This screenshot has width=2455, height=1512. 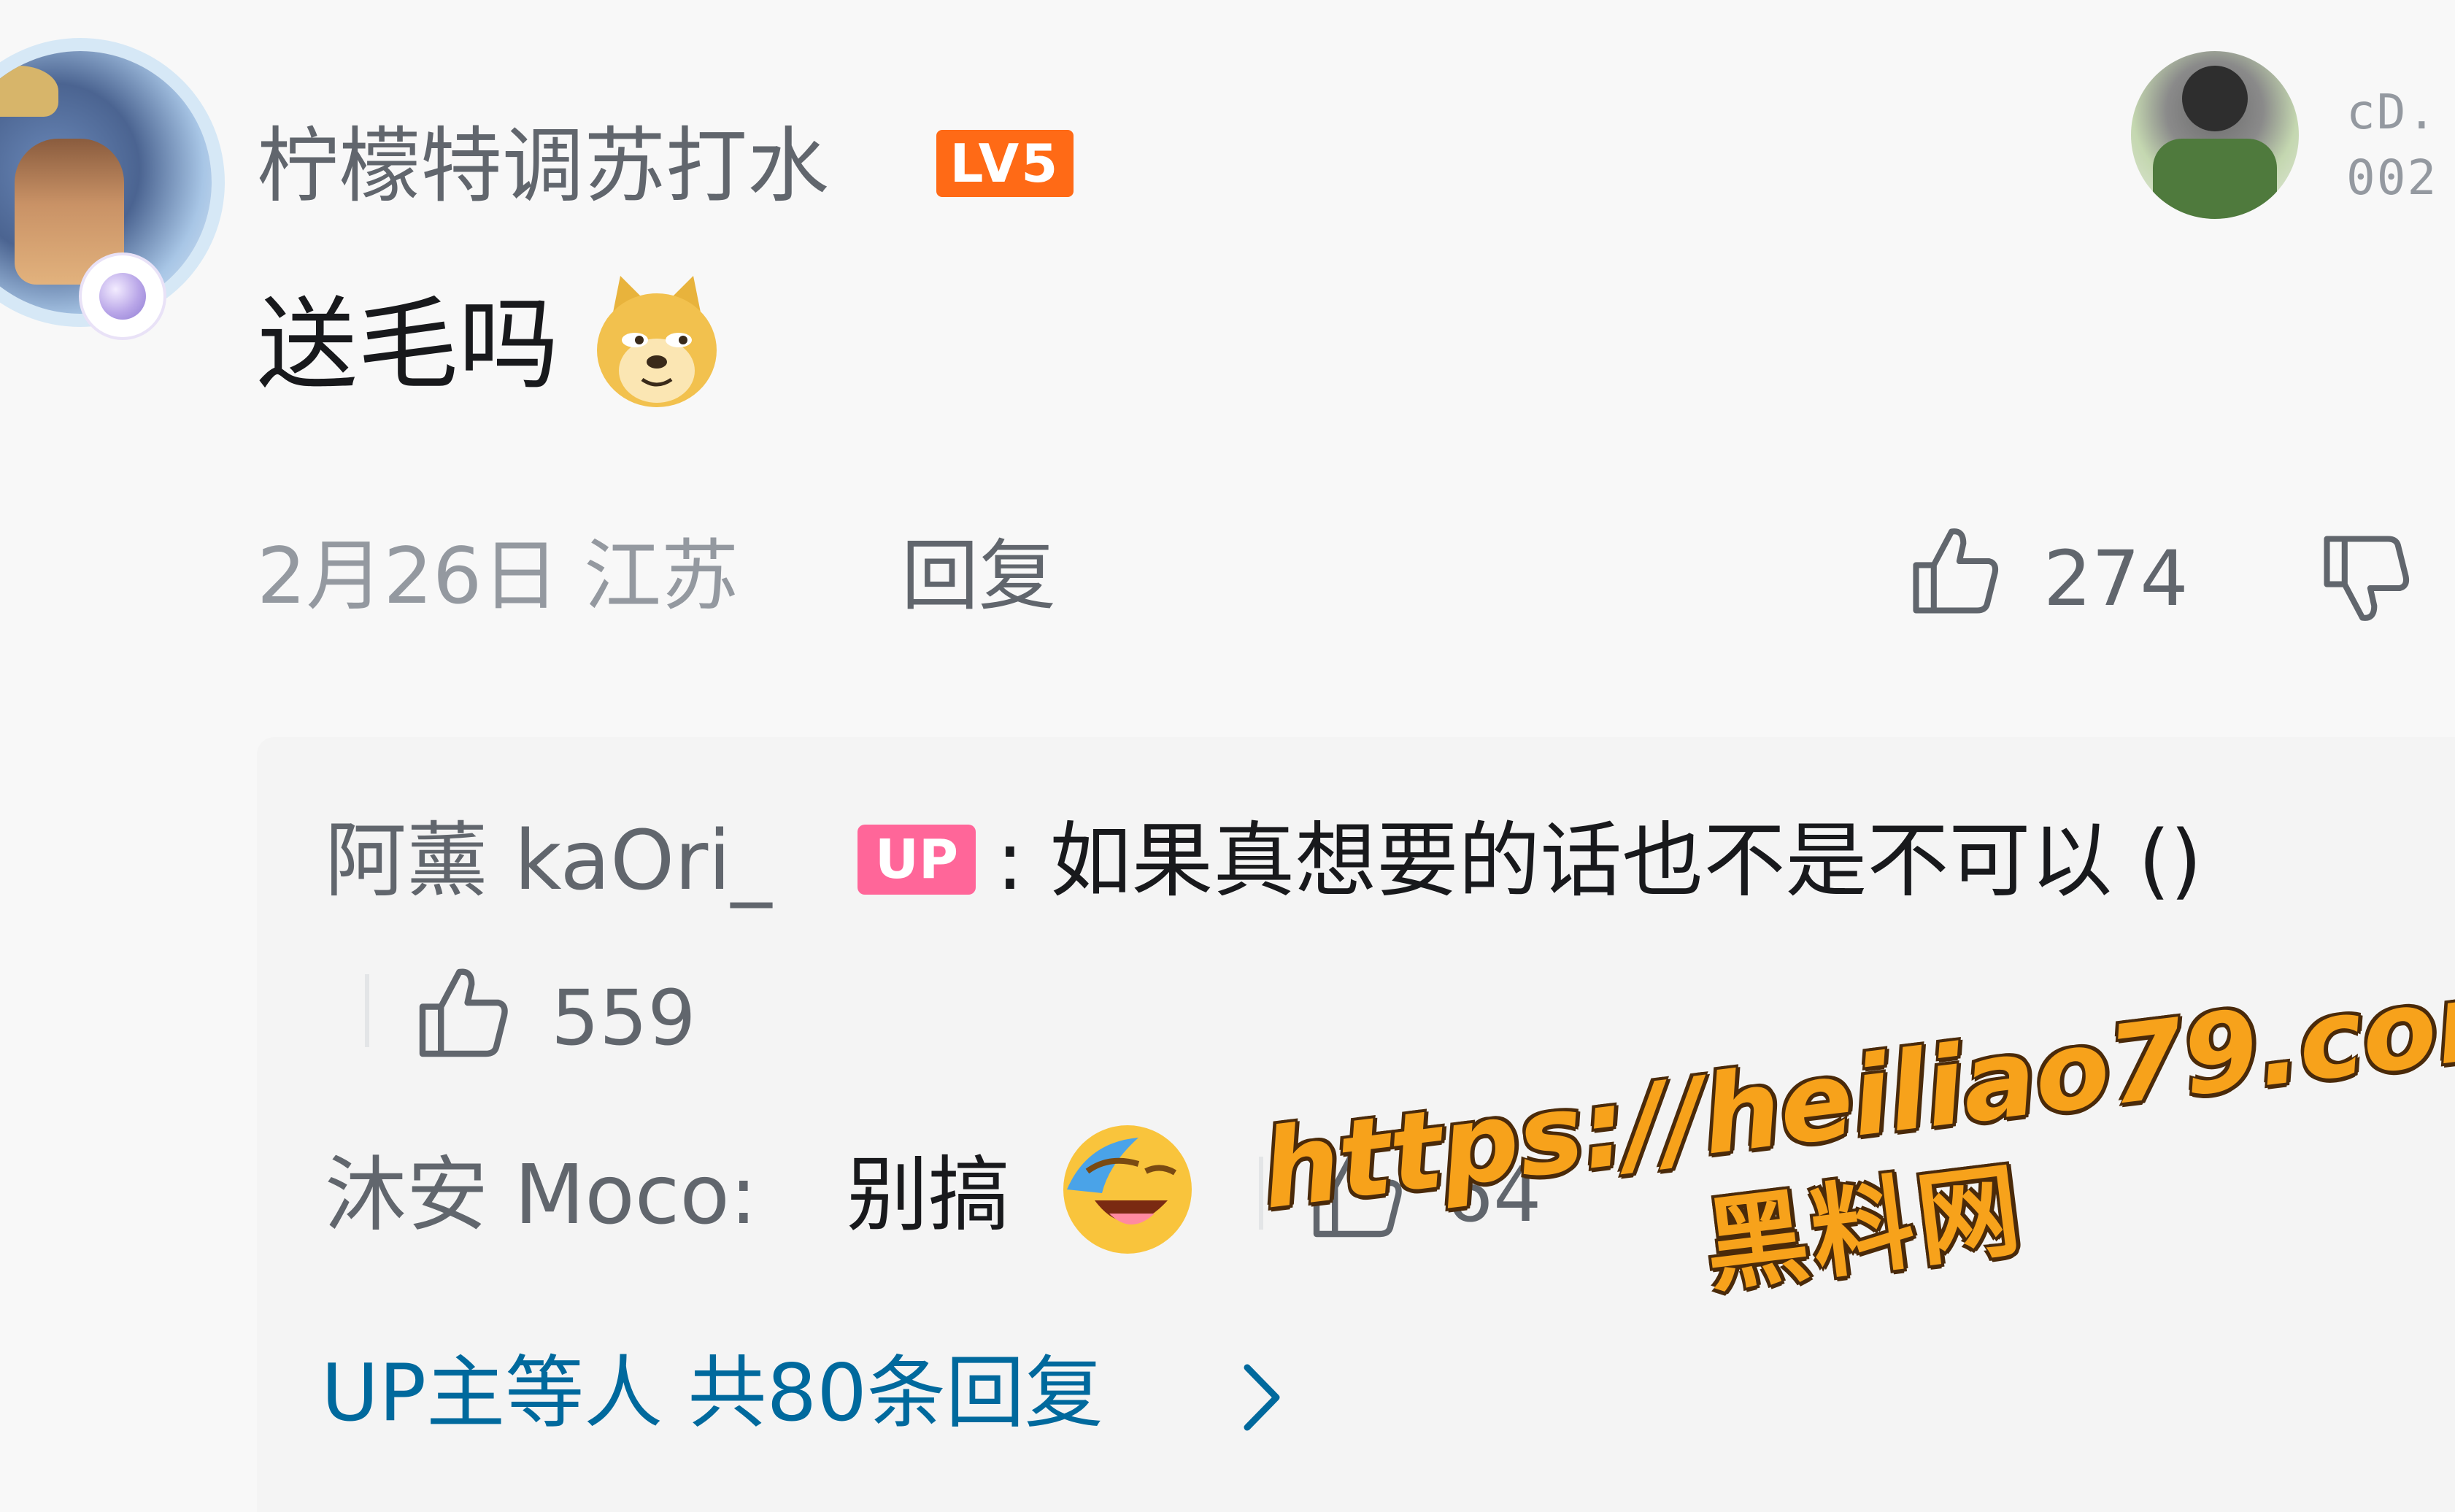 What do you see at coordinates (1127, 1189) in the screenshot?
I see `laughing-cry-emoji-icon` at bounding box center [1127, 1189].